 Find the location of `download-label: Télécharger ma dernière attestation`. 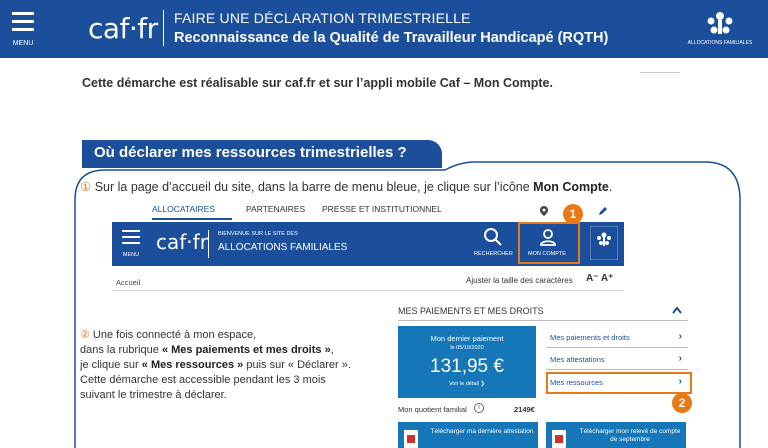

download-label: Télécharger ma dernière attestation is located at coordinates (482, 431).